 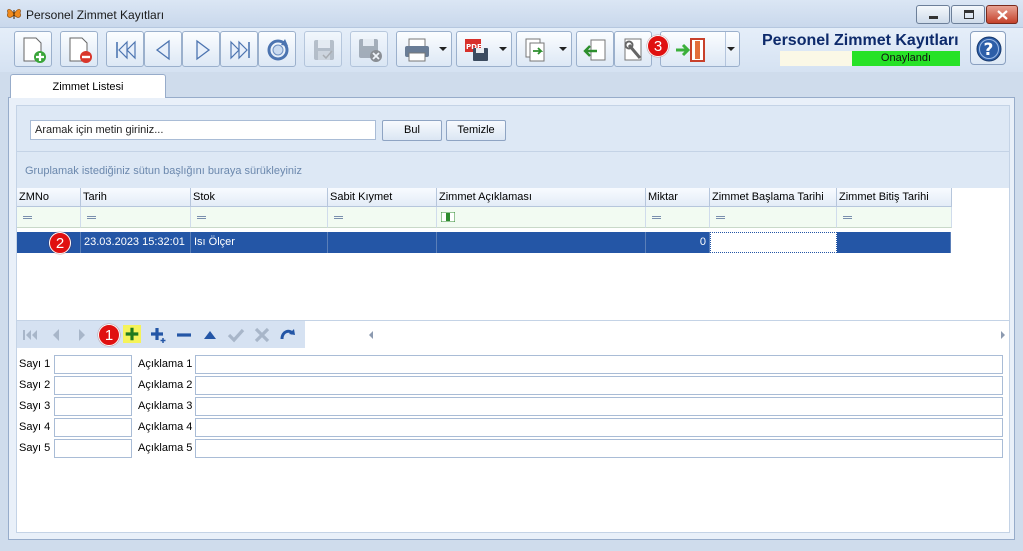 I want to click on column-header-miktar: Miktar, so click(x=678, y=197).